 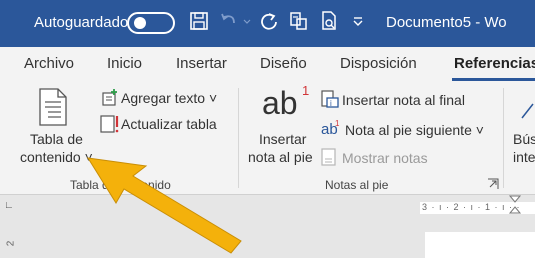 What do you see at coordinates (524, 157) in the screenshot?
I see `research-label-line2: inte` at bounding box center [524, 157].